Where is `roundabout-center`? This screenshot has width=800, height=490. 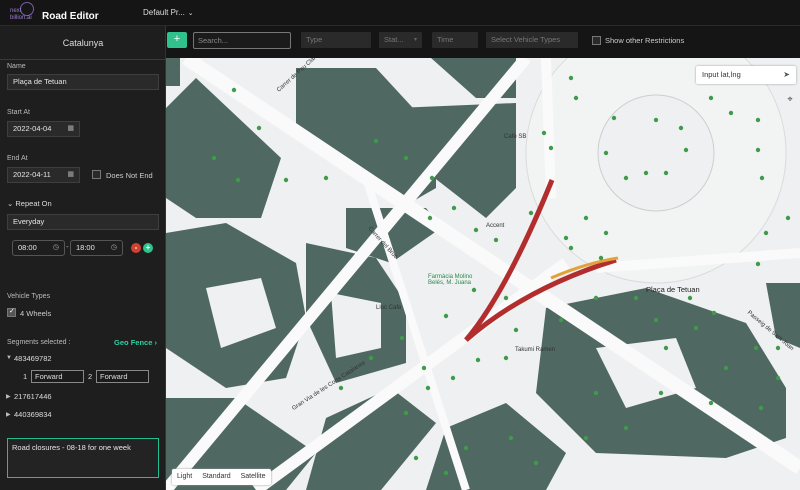 roundabout-center is located at coordinates (656, 153).